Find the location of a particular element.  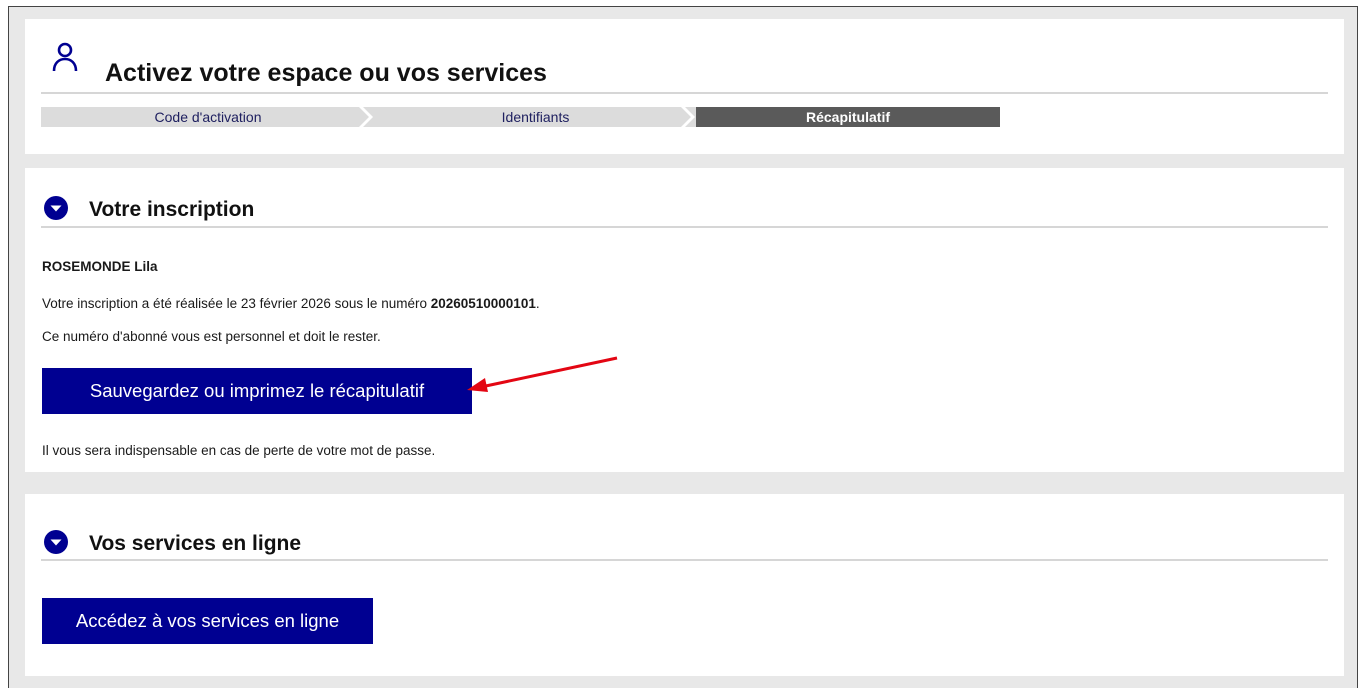

title-divider is located at coordinates (684, 93).